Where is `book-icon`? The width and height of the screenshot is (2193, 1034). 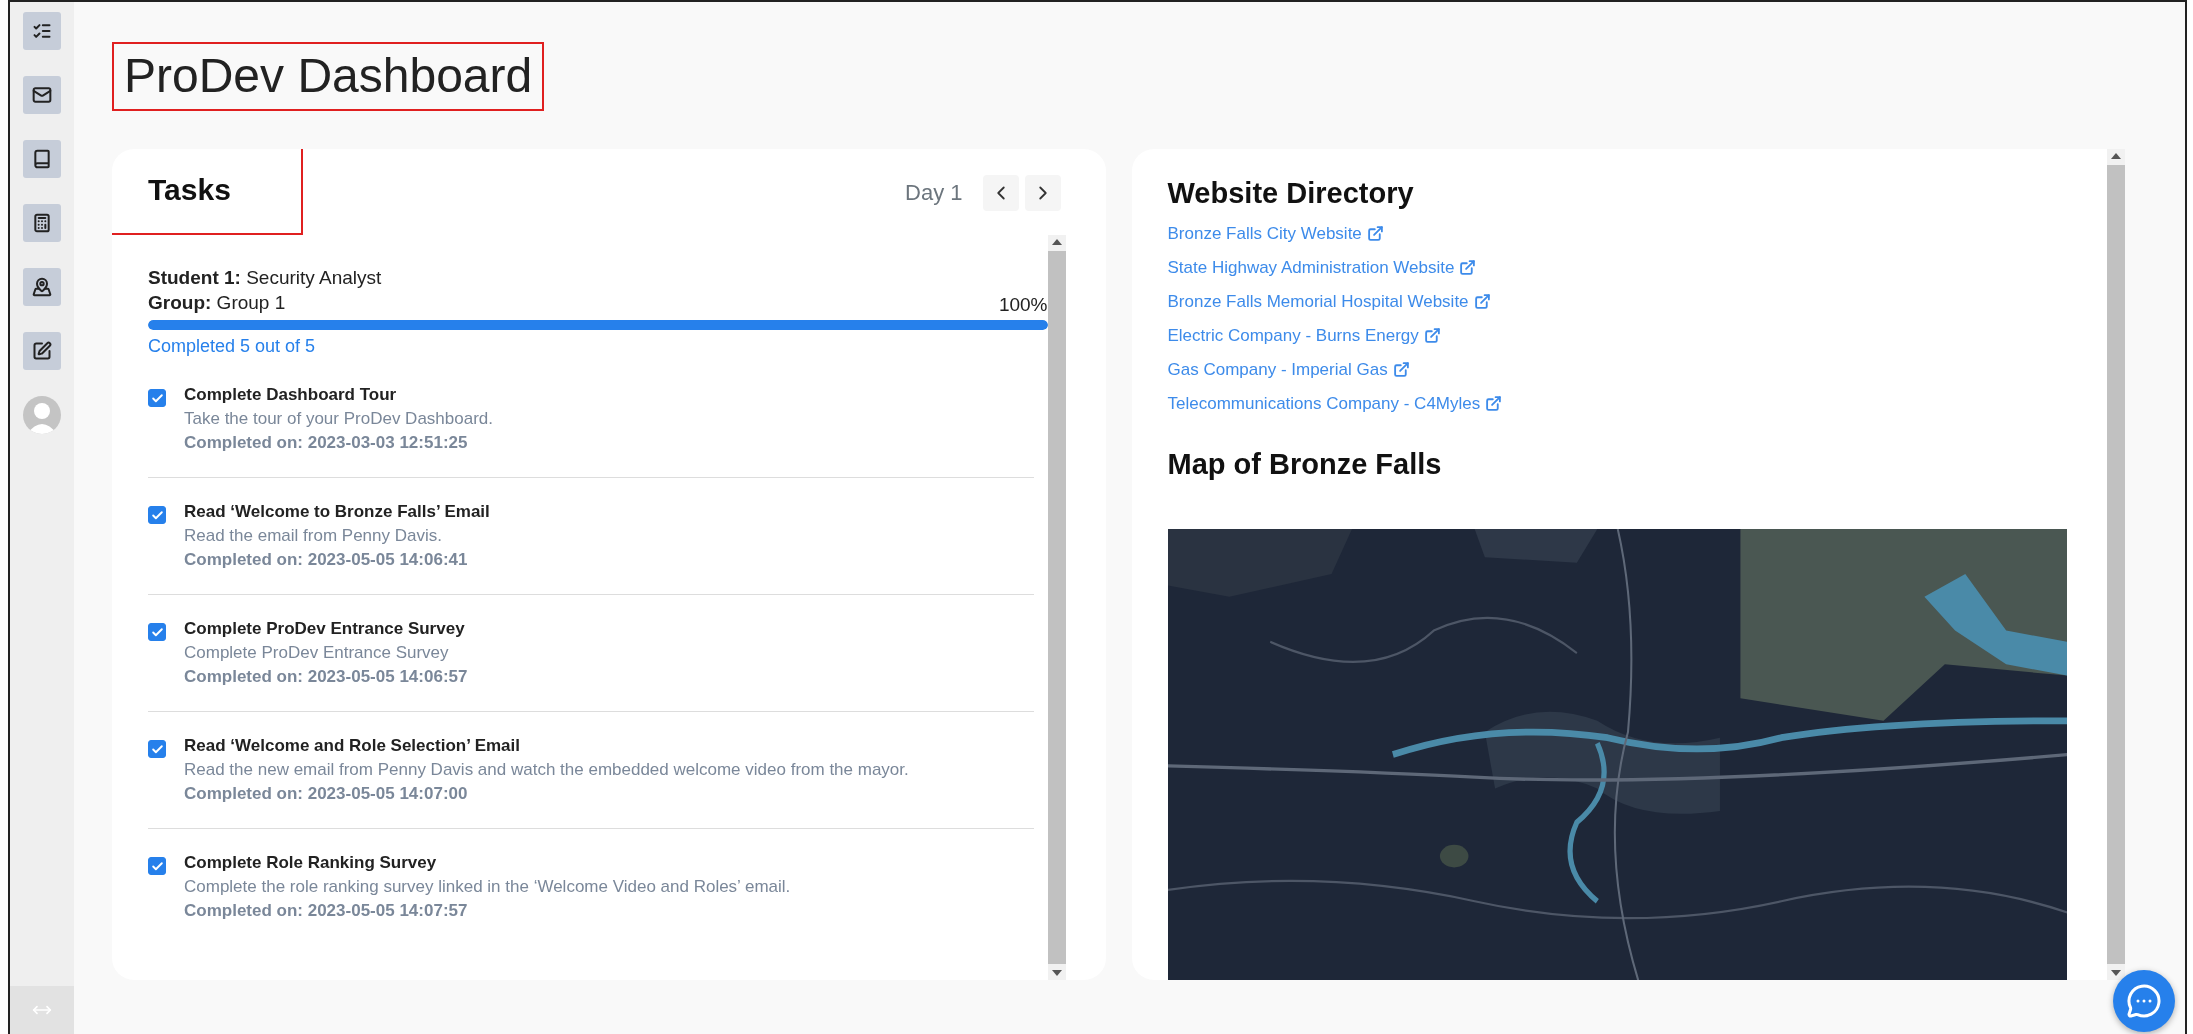 book-icon is located at coordinates (42, 159).